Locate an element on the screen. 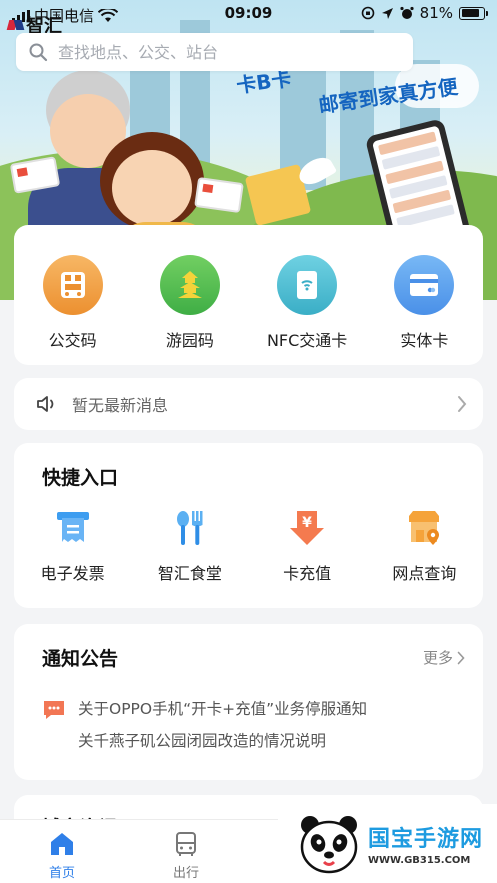 The height and width of the screenshot is (883, 497). tab-travel: 出行 is located at coordinates (186, 855).